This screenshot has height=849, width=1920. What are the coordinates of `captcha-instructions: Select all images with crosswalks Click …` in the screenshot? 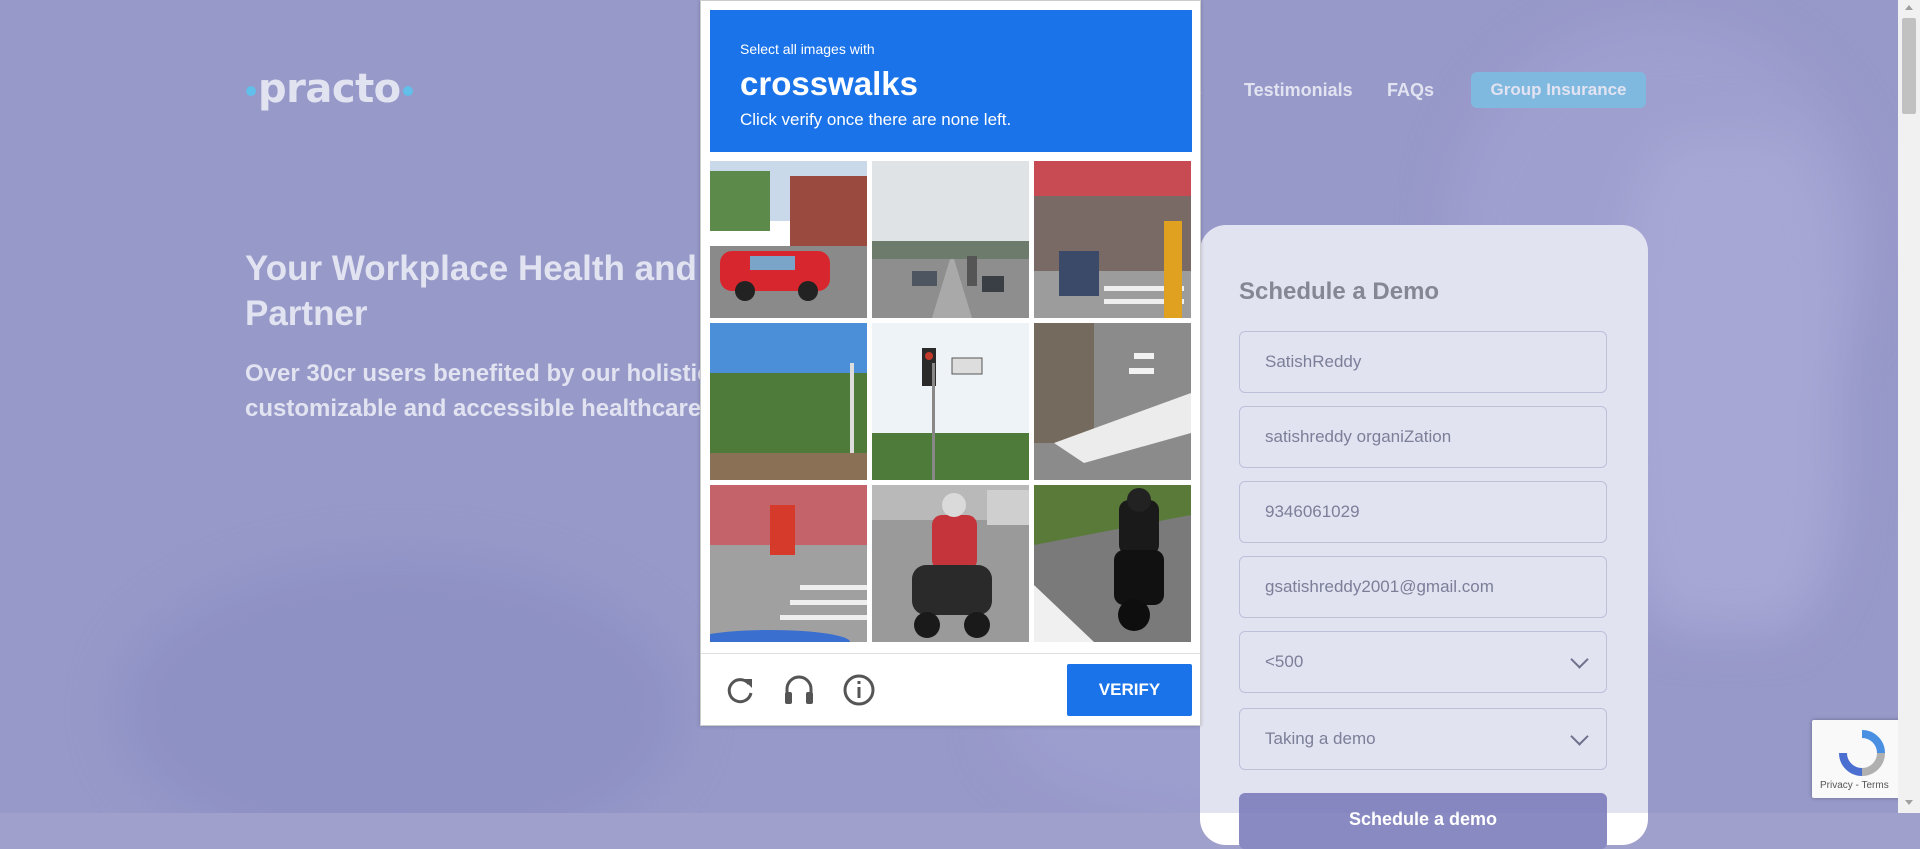 It's located at (951, 81).